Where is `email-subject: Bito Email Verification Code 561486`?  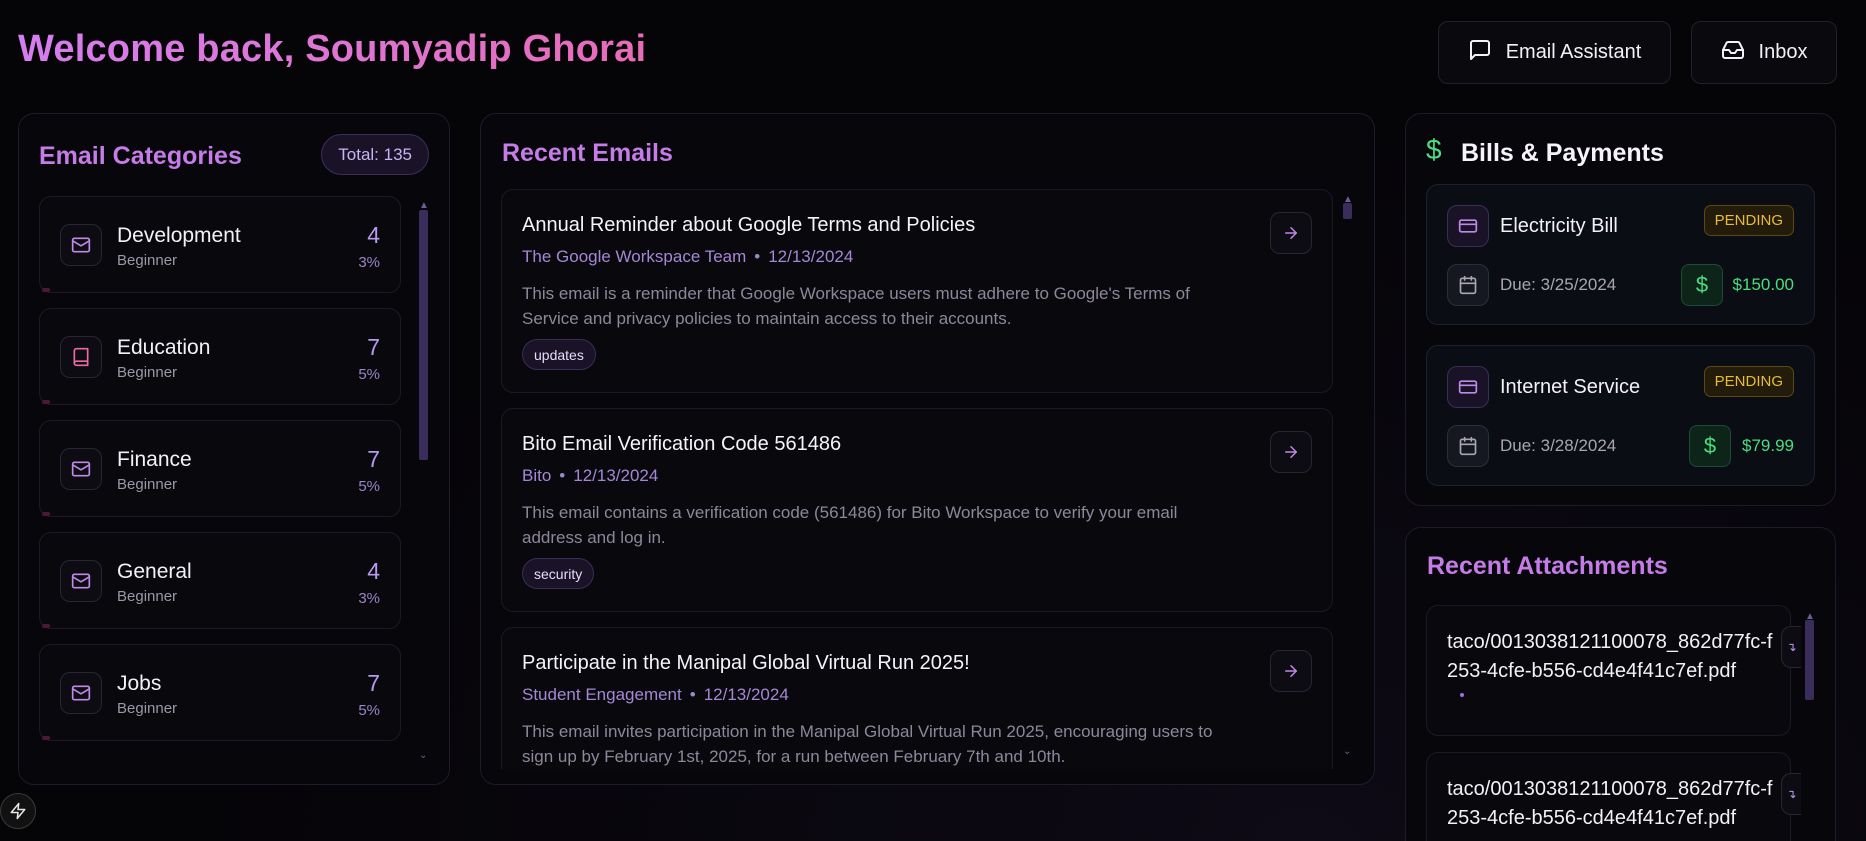 email-subject: Bito Email Verification Code 561486 is located at coordinates (682, 444).